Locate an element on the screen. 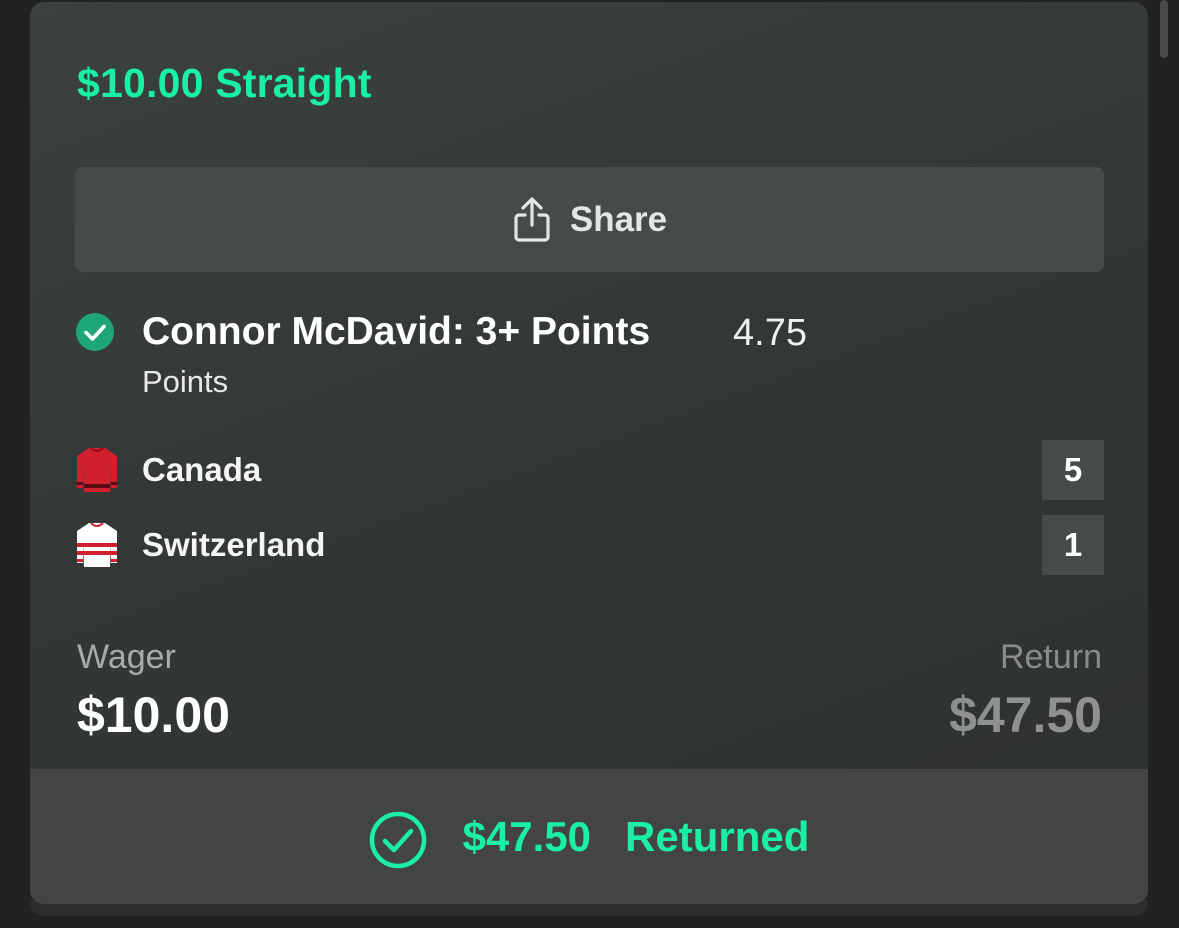 This screenshot has width=1179, height=928. wager-value: $10.00 is located at coordinates (153, 715).